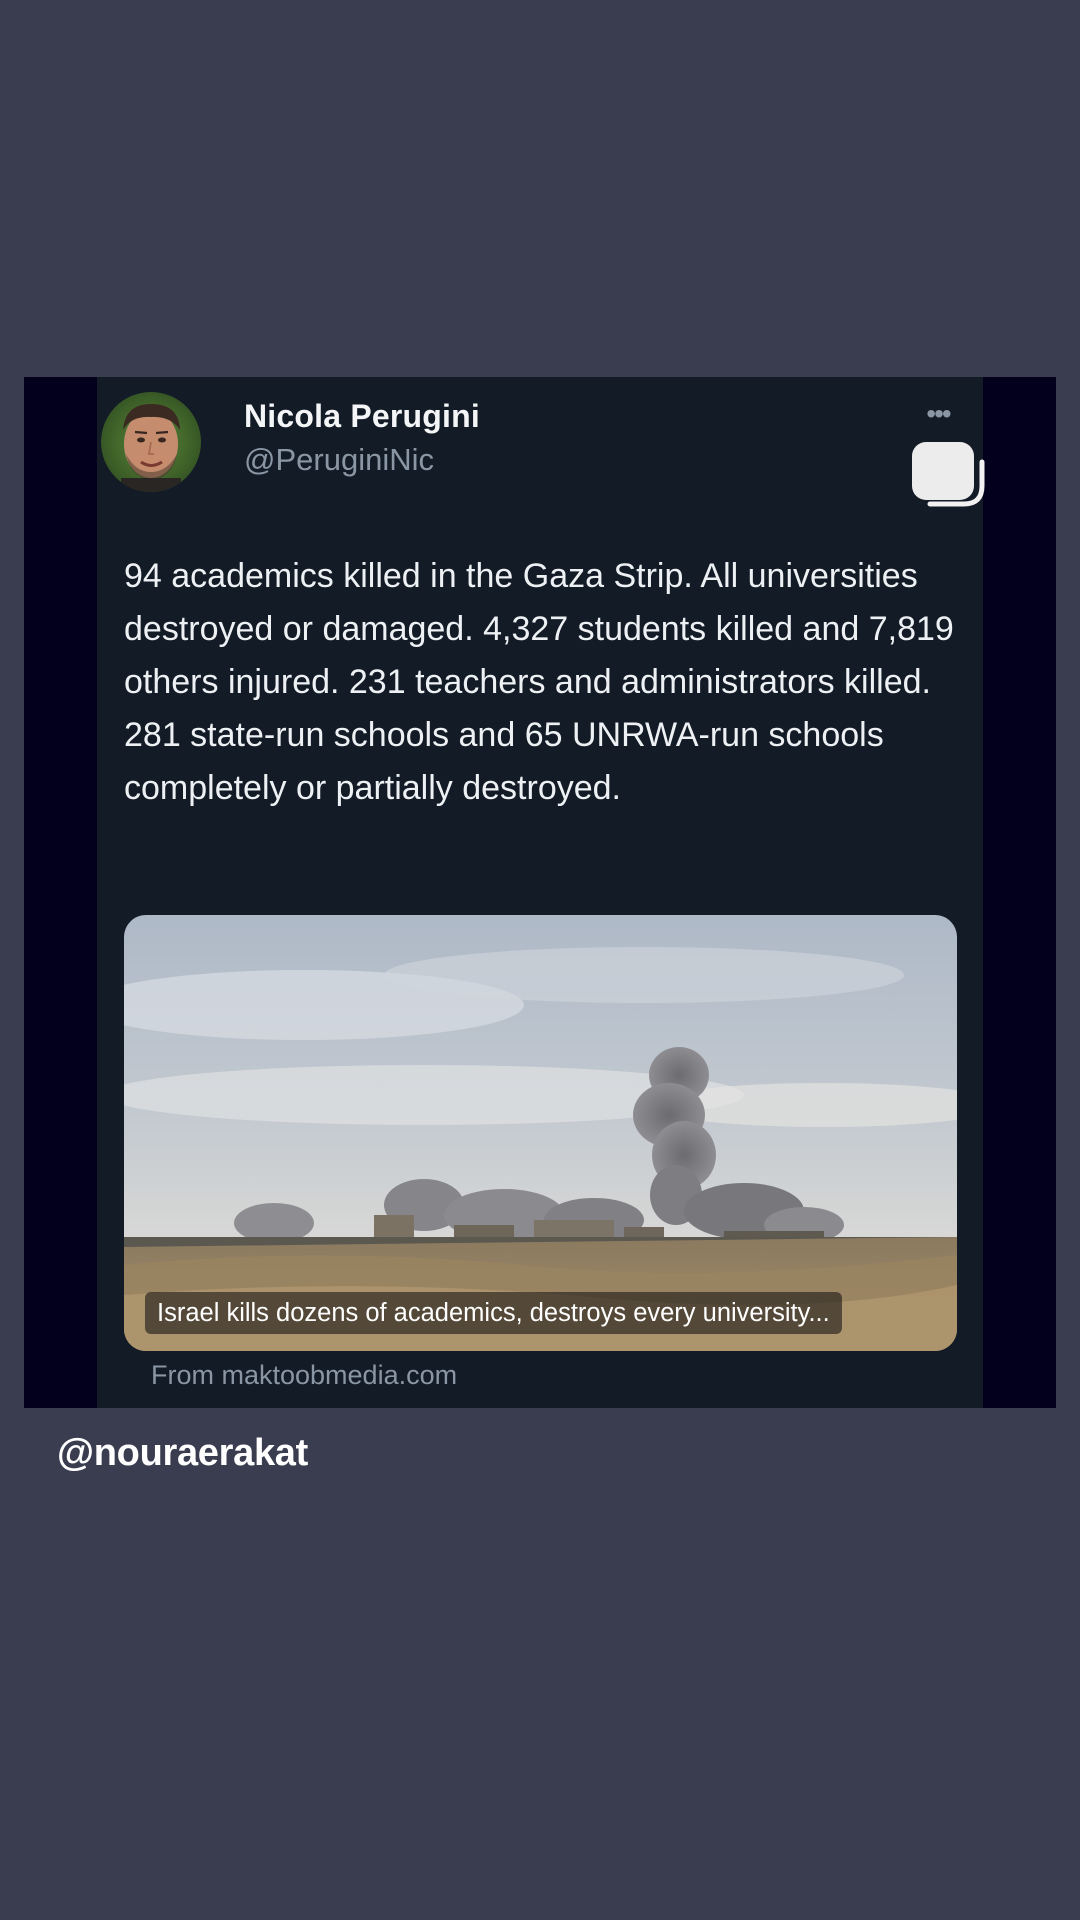  Describe the element at coordinates (362, 416) in the screenshot. I see `author-name: Nicola Perugini` at that location.